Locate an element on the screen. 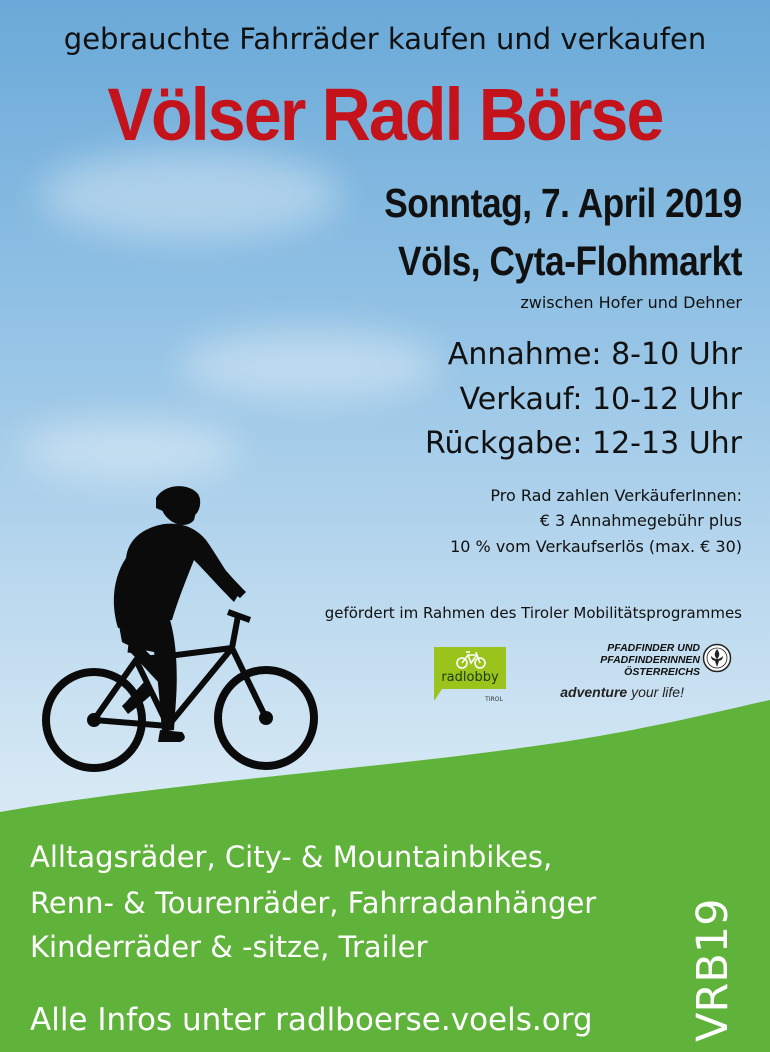 Image resolution: width=770 pixels, height=1052 pixels. category-line: Kinderräder & -sitze, Trailer is located at coordinates (229, 947).